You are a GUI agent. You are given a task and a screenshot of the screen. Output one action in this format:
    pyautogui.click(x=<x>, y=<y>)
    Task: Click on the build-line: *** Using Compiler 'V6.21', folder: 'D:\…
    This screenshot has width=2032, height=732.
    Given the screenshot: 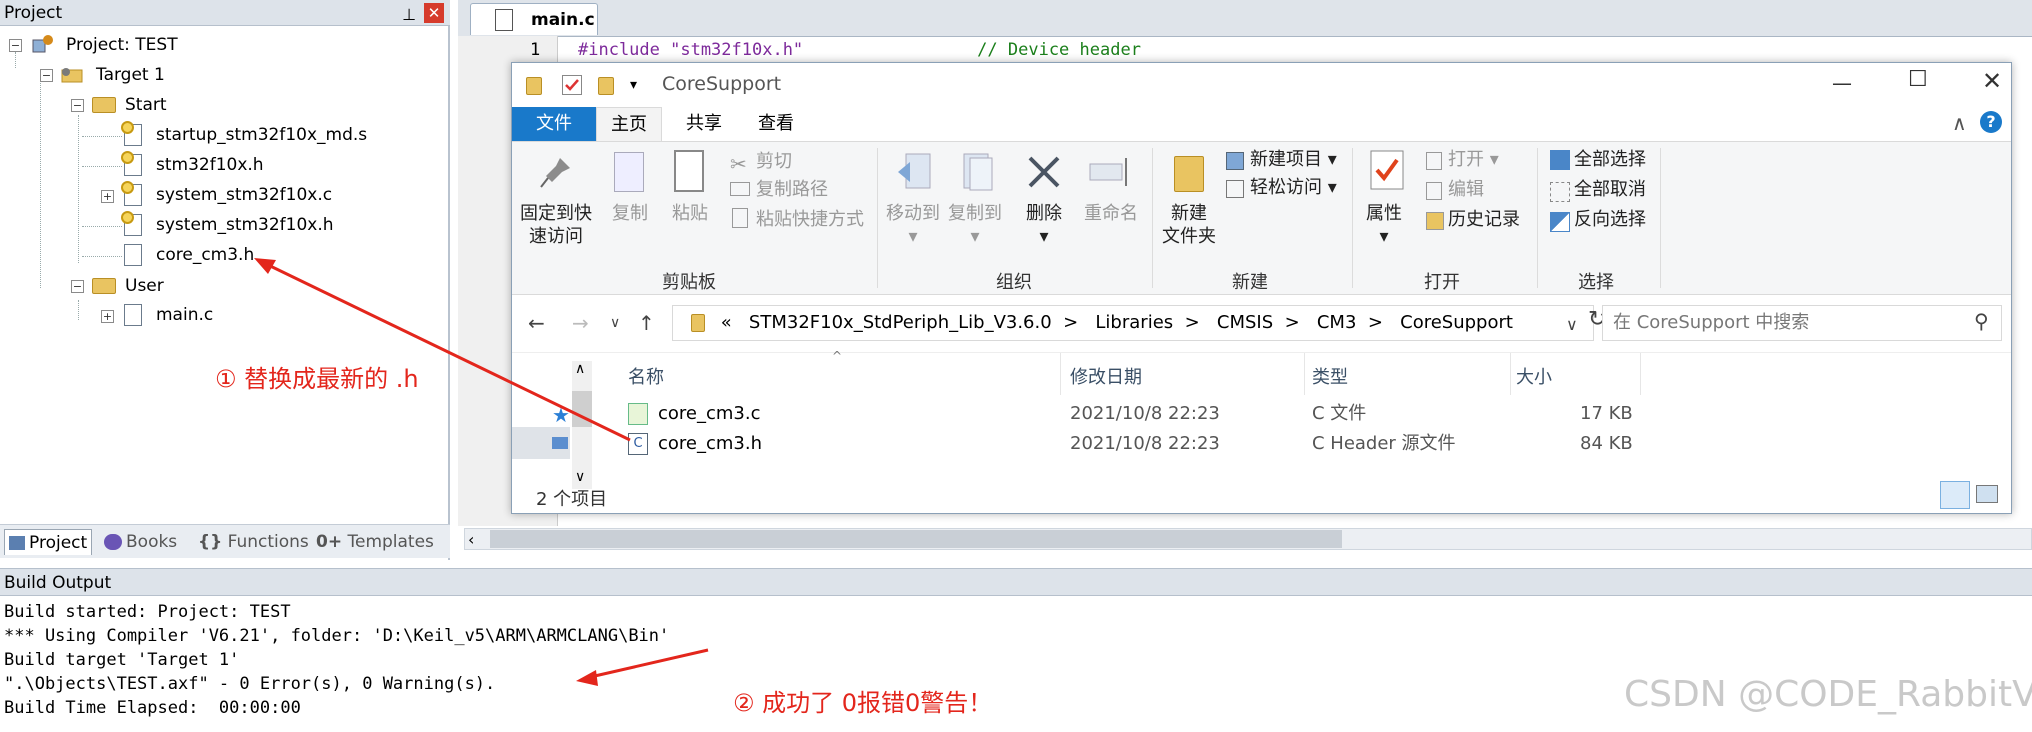 What is the action you would take?
    pyautogui.click(x=337, y=636)
    